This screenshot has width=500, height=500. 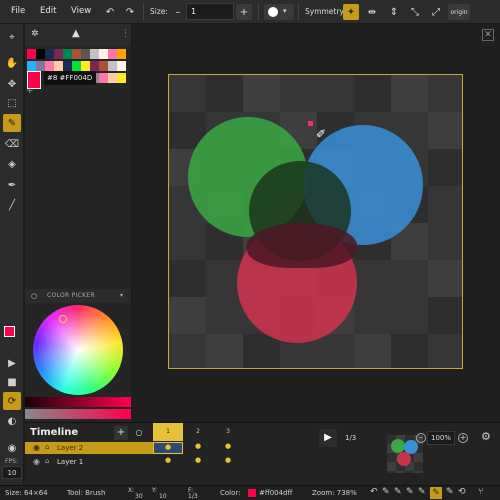 I want to click on select-icon: ⌖, so click(x=12, y=37).